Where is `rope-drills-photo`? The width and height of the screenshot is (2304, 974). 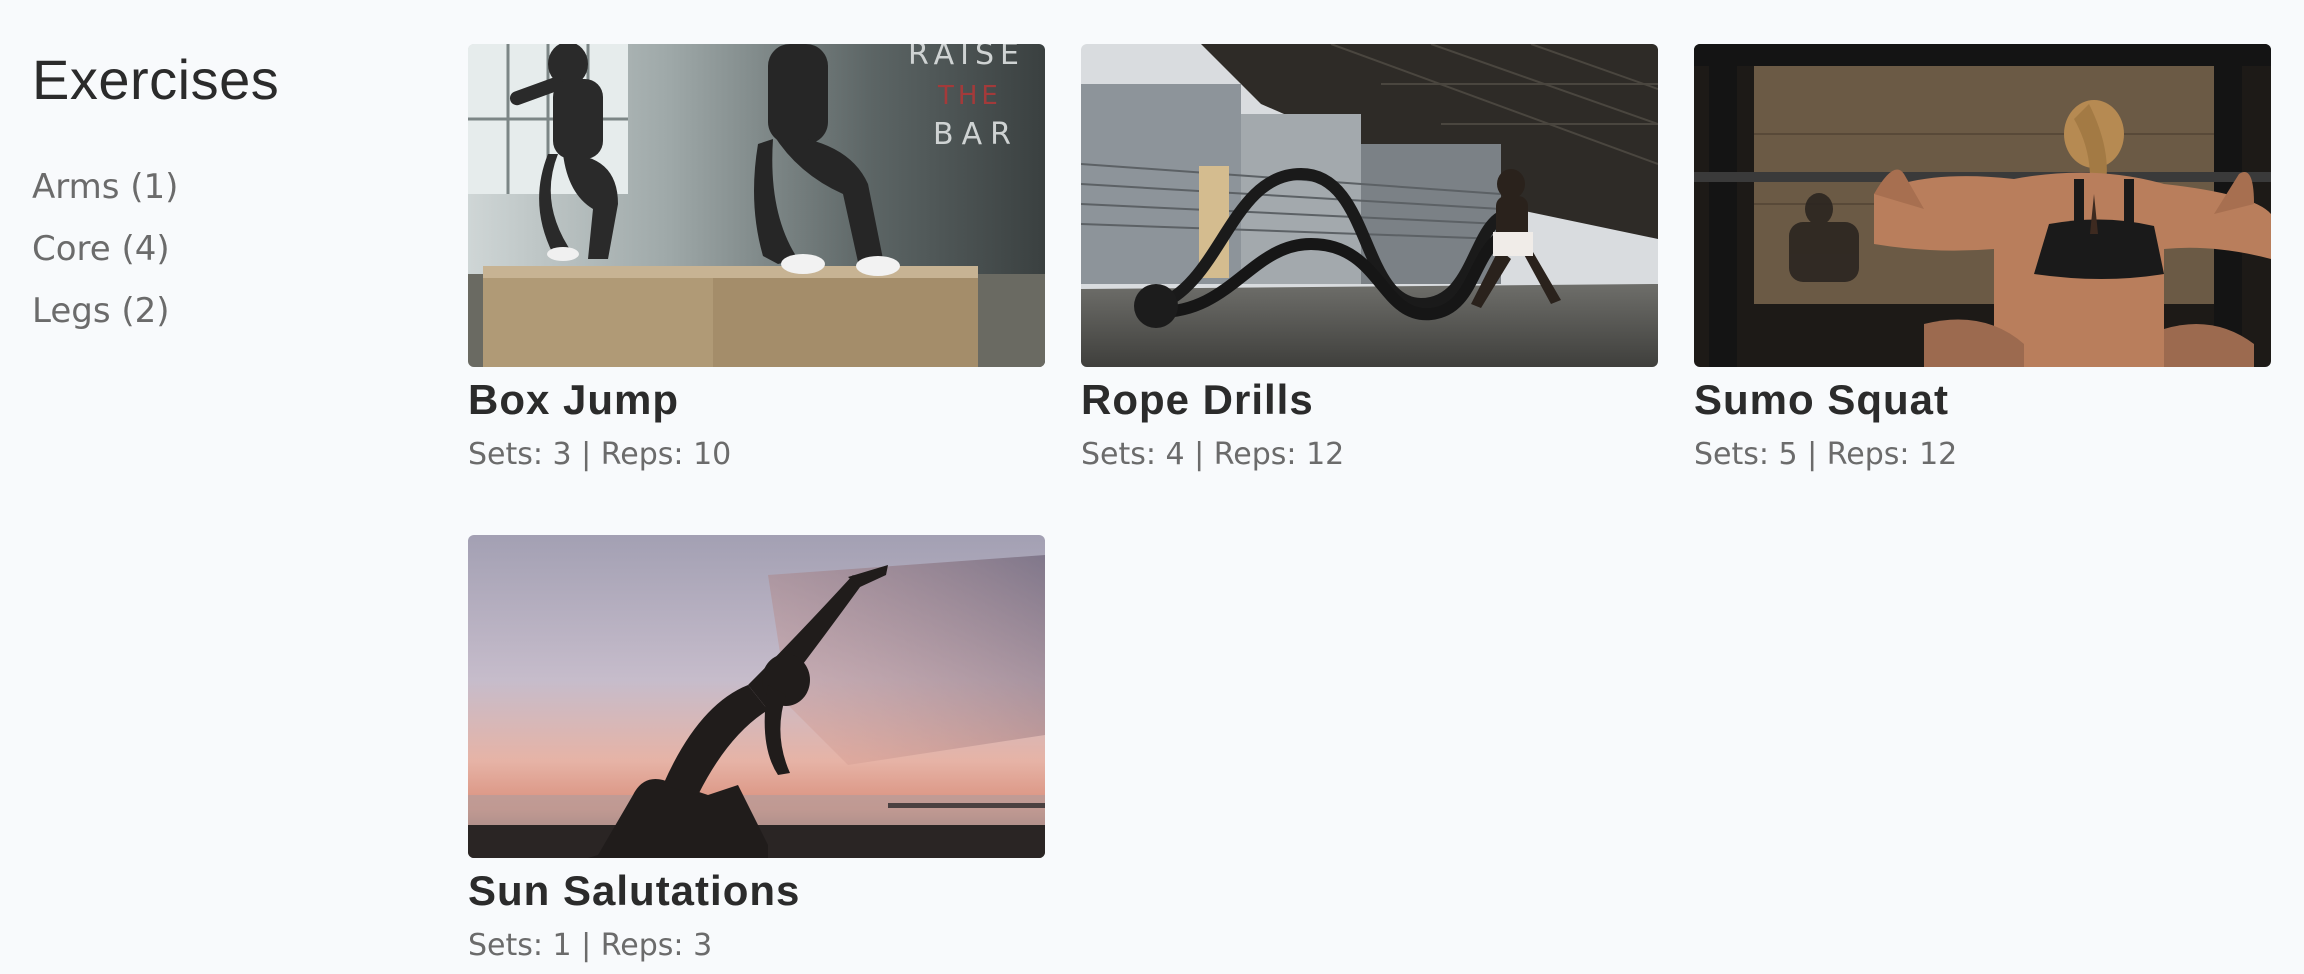
rope-drills-photo is located at coordinates (1369, 205).